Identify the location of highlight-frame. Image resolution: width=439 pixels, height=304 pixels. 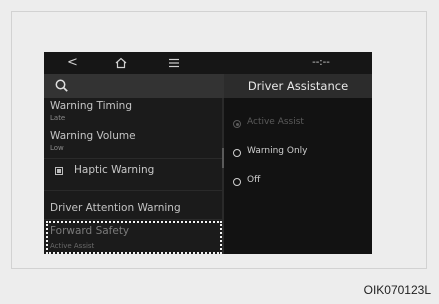
(134, 237).